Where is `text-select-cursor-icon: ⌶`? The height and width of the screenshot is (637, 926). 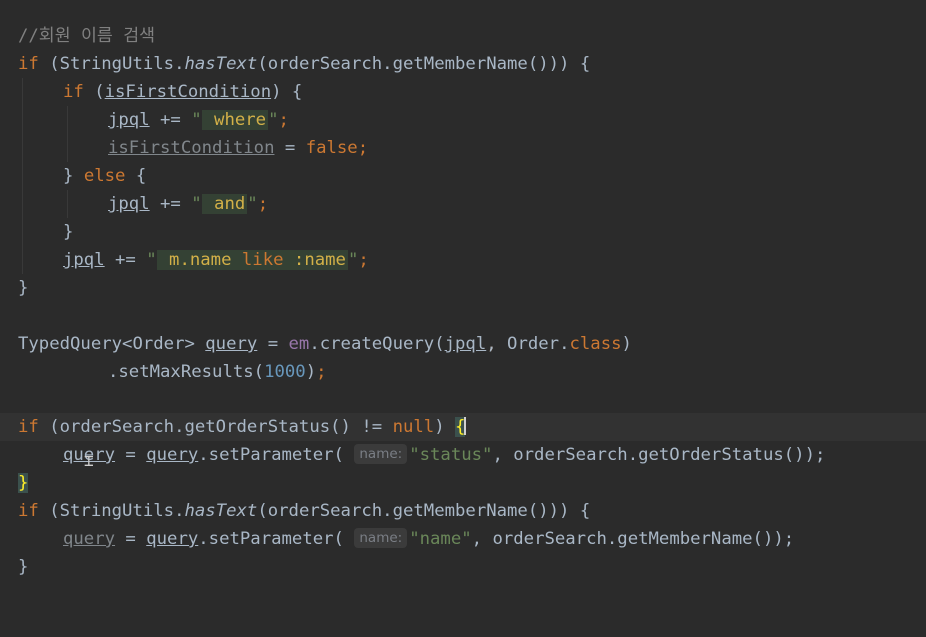
text-select-cursor-icon: ⌶ is located at coordinates (89, 460).